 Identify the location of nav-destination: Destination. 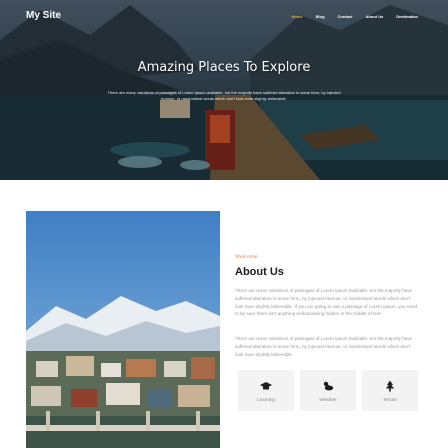
(407, 16).